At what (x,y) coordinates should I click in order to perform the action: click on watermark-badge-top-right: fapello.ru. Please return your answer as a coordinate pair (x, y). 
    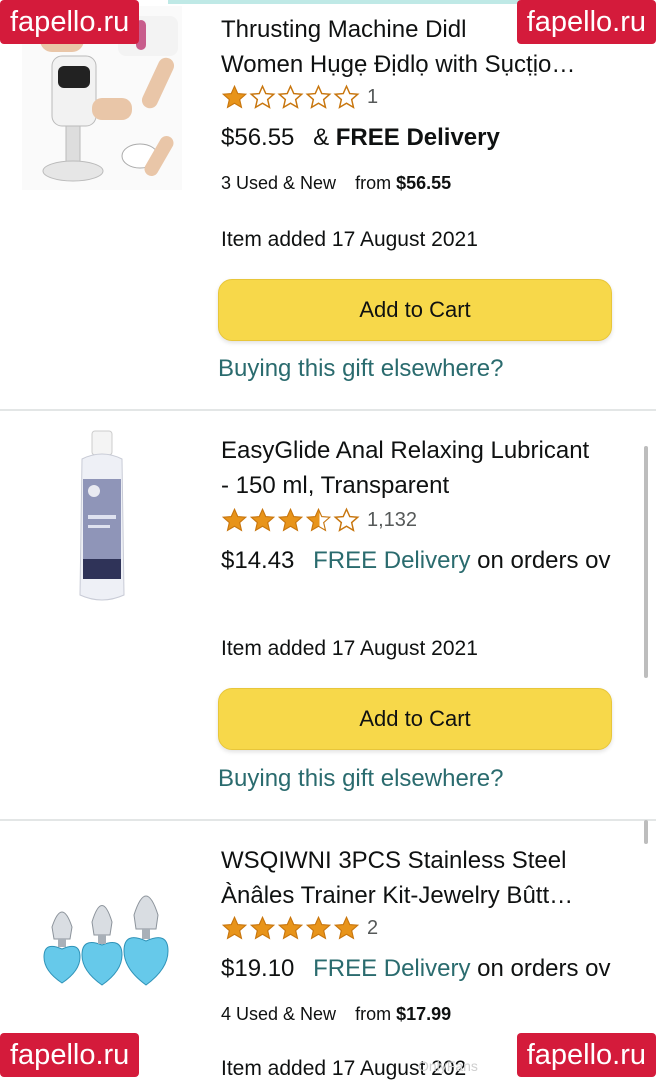
    Looking at the image, I should click on (586, 22).